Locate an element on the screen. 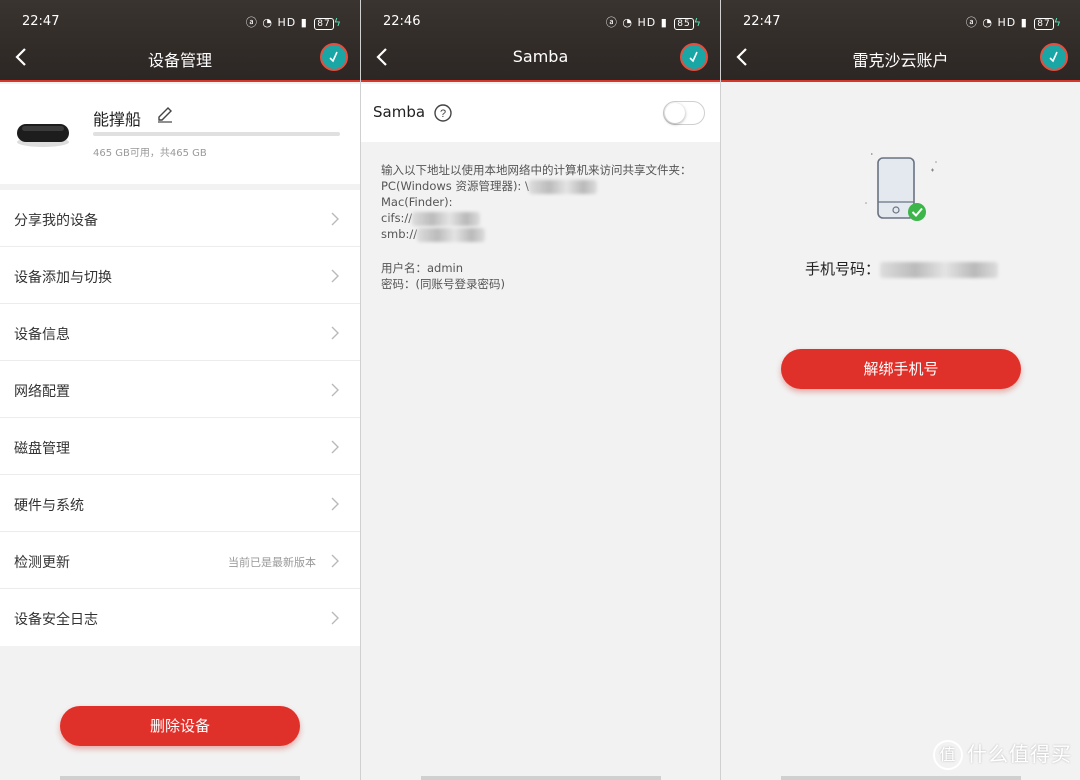 The image size is (1080, 780). phone-verified-icon is located at coordinates (901, 187).